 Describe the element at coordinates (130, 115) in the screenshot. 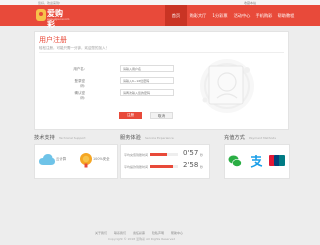

I see `register-button: 注册` at that location.